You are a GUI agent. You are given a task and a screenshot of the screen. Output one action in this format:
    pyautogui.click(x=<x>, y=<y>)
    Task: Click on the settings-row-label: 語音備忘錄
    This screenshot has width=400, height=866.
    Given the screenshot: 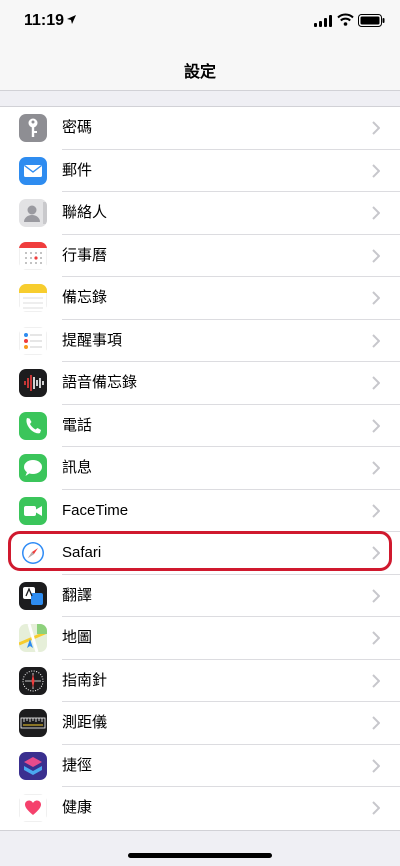 What is the action you would take?
    pyautogui.click(x=100, y=382)
    